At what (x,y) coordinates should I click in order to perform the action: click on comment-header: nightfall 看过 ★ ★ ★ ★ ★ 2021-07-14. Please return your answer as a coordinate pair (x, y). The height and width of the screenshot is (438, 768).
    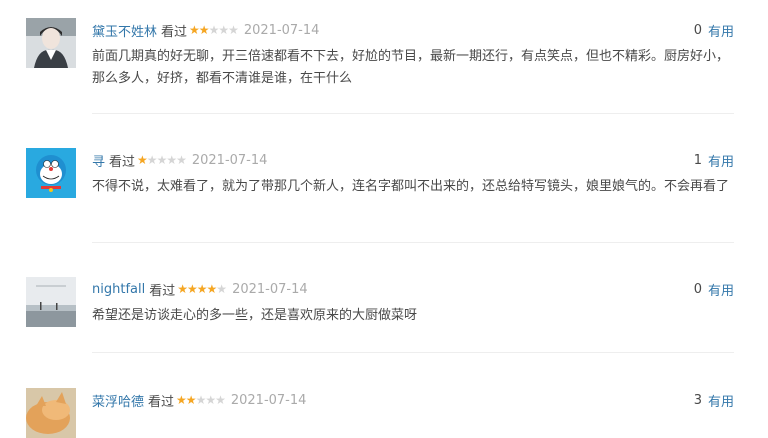
    Looking at the image, I should click on (200, 289).